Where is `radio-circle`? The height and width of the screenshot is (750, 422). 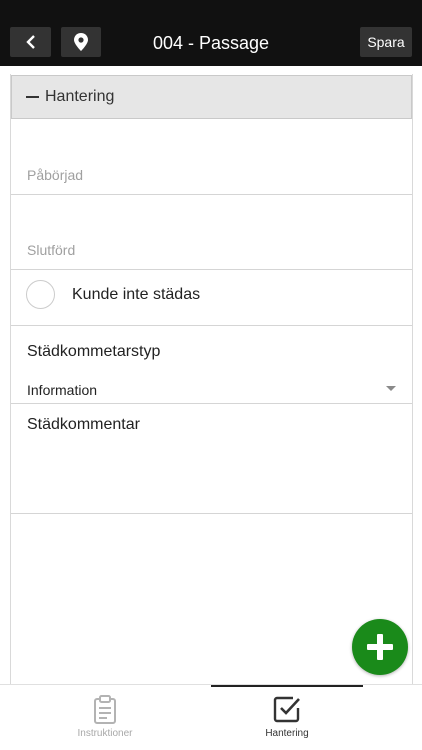
radio-circle is located at coordinates (40, 294).